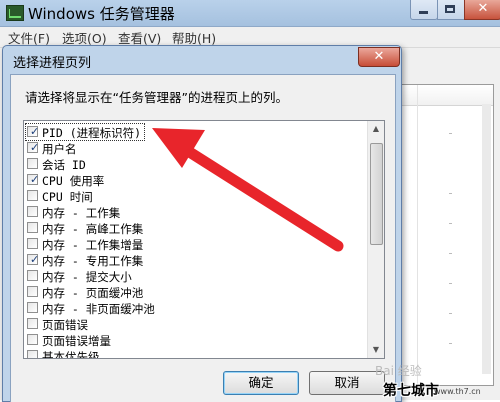 The width and height of the screenshot is (500, 402). I want to click on window-title: Windows 任务管理器, so click(101, 14).